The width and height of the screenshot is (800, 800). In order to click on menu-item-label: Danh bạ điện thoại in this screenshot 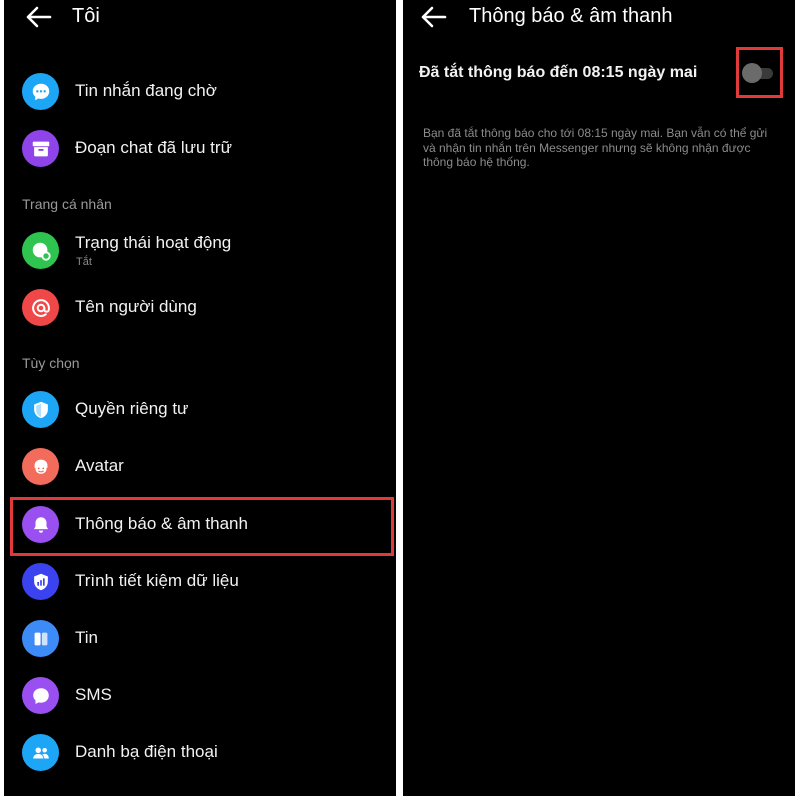, I will do `click(146, 751)`.